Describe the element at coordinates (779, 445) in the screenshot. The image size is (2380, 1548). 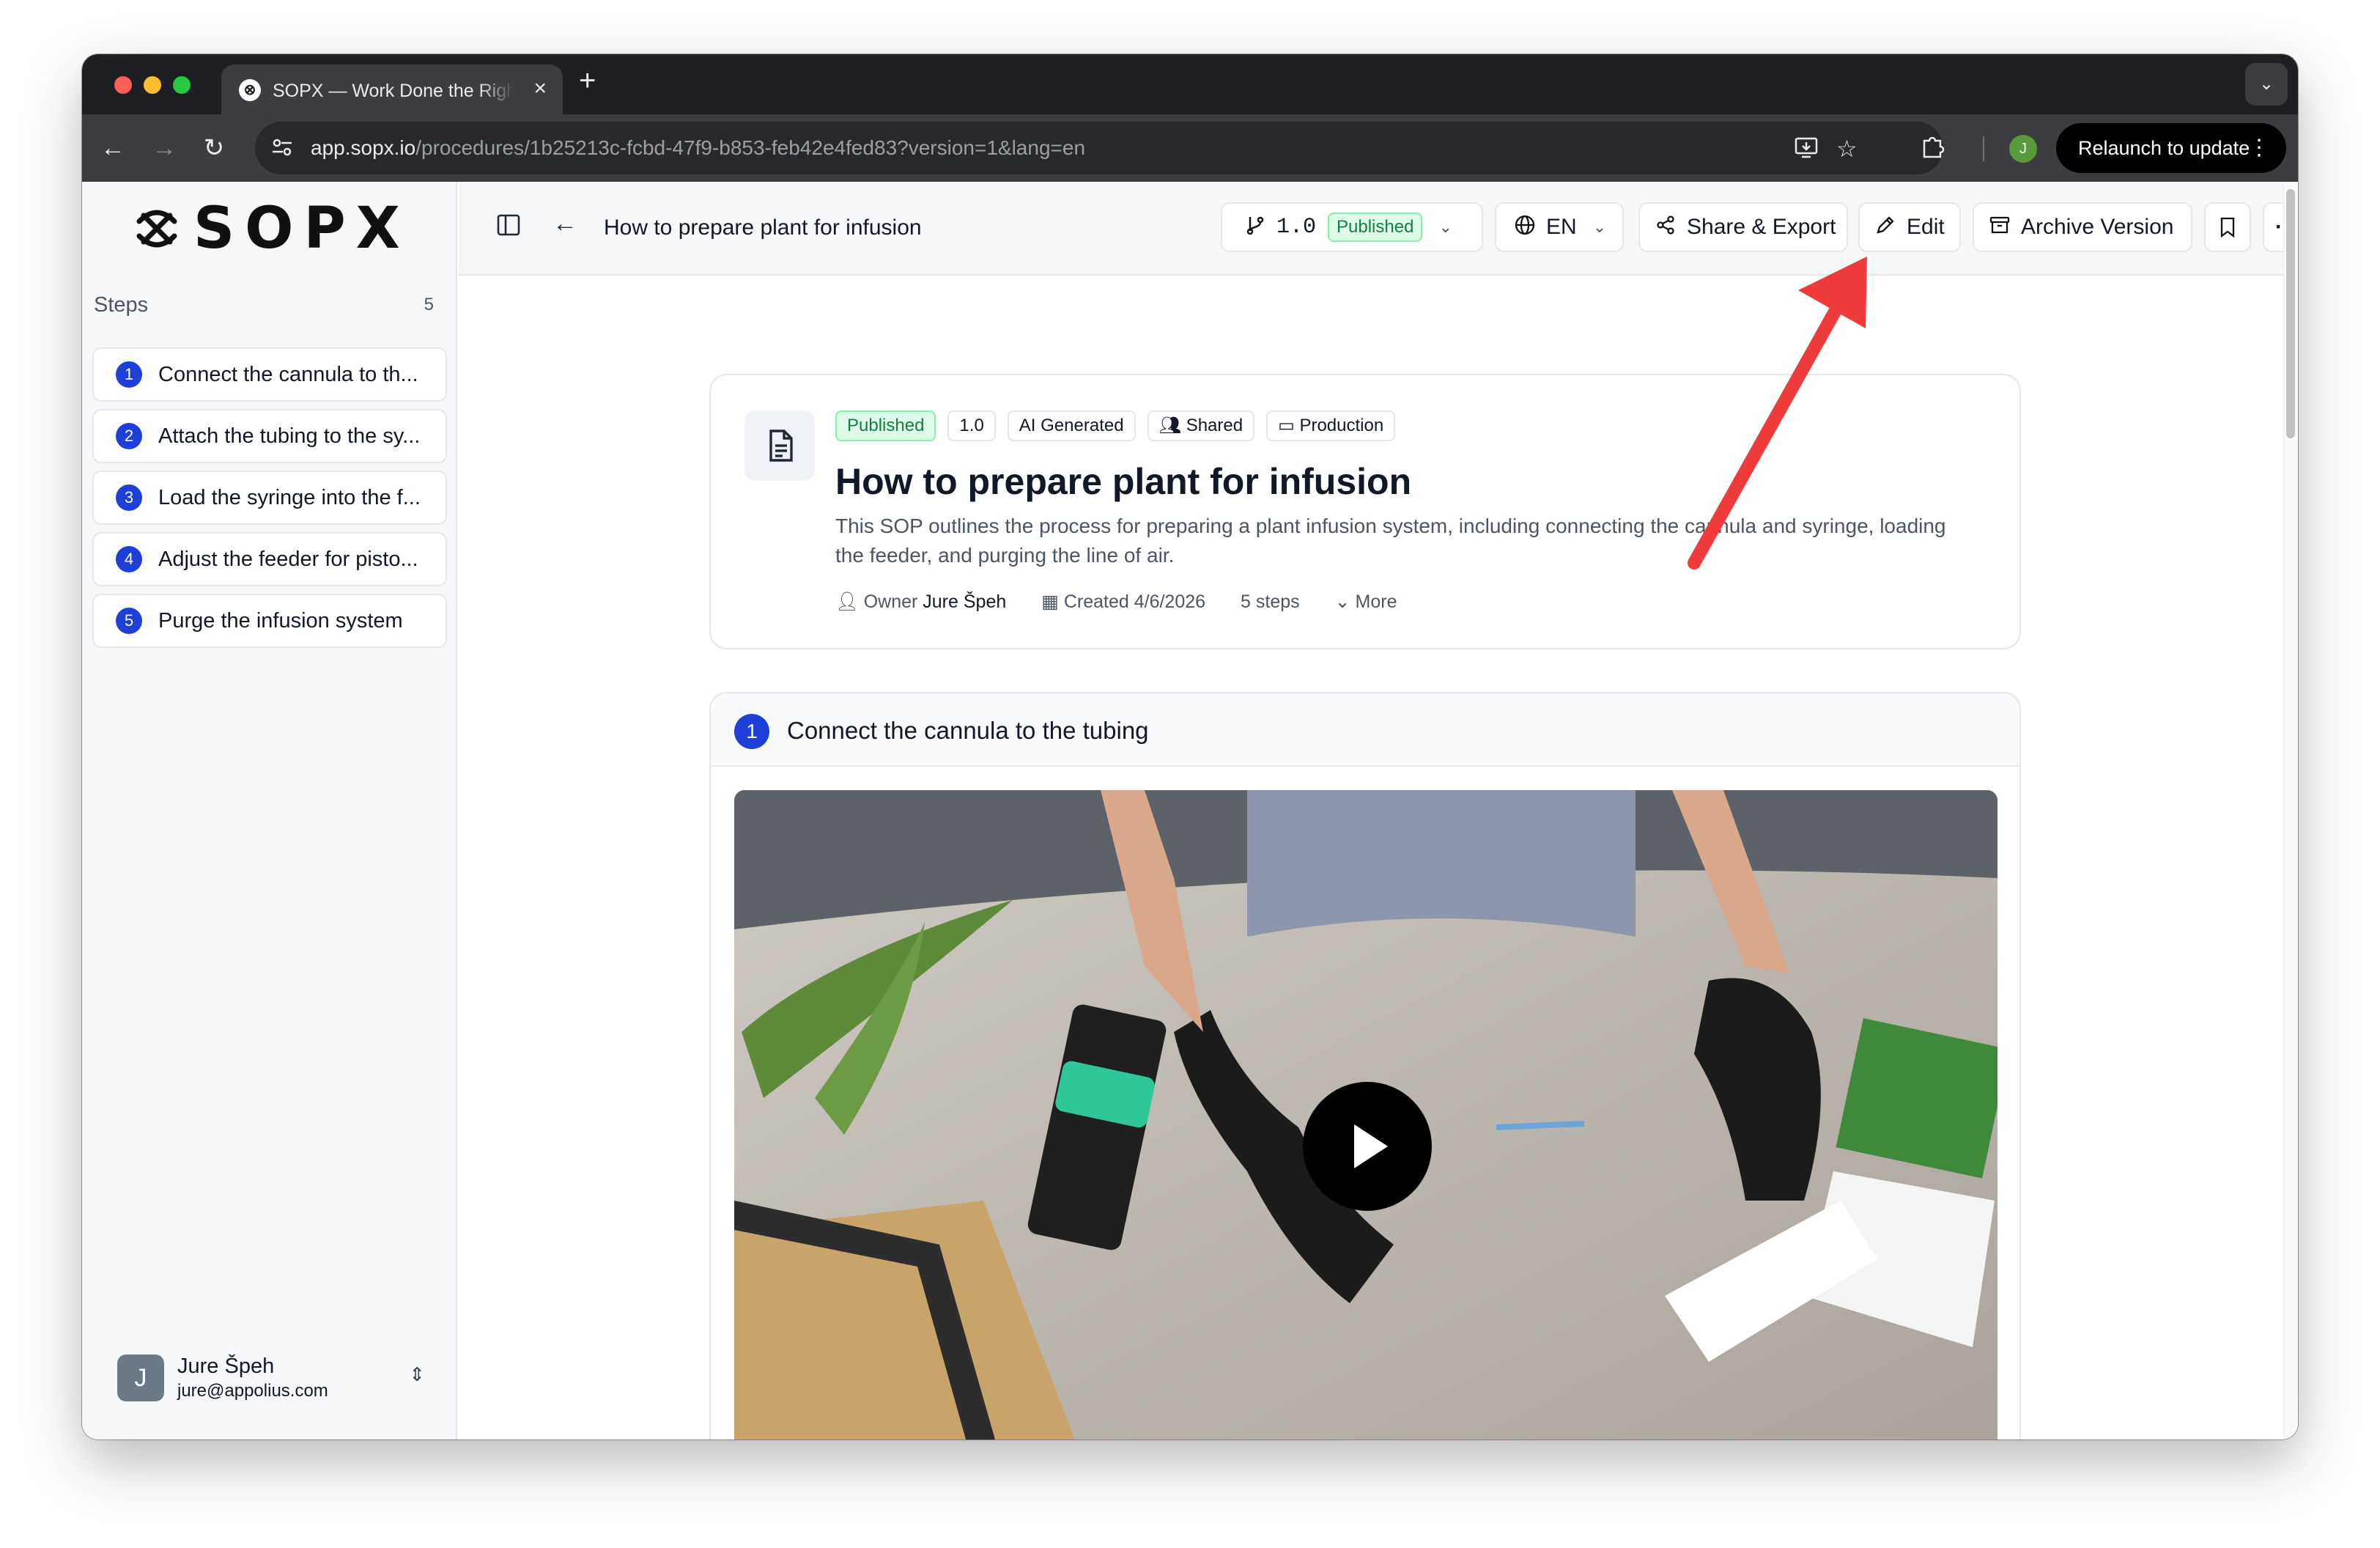
I see `document-icon` at that location.